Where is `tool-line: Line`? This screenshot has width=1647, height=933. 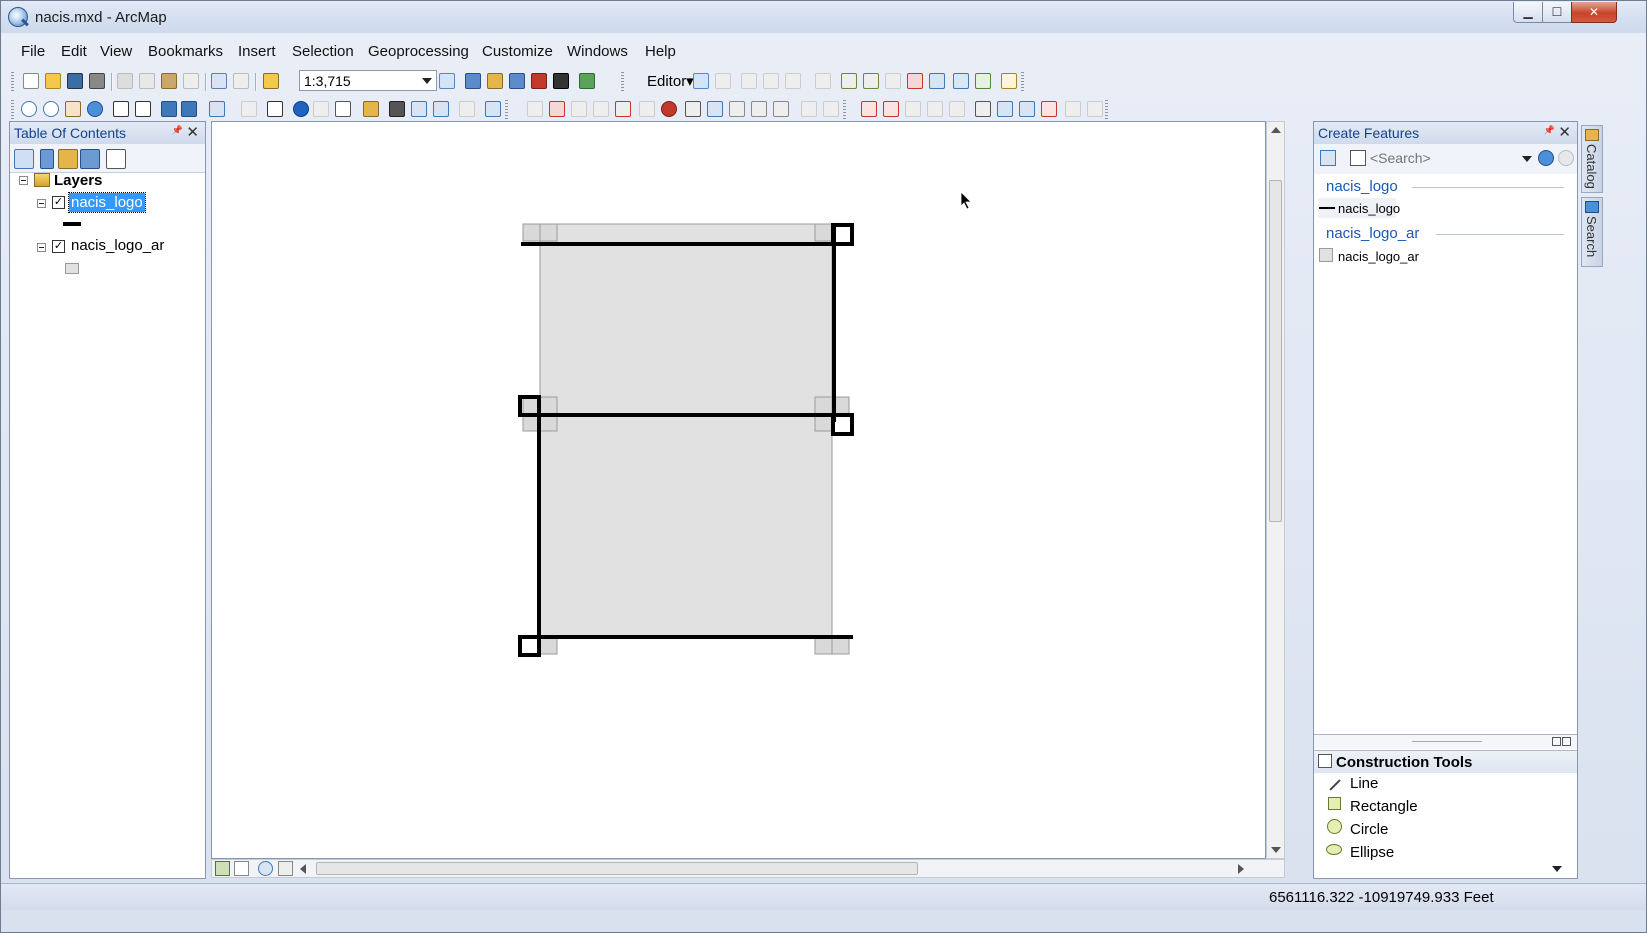
tool-line: Line is located at coordinates (1364, 783).